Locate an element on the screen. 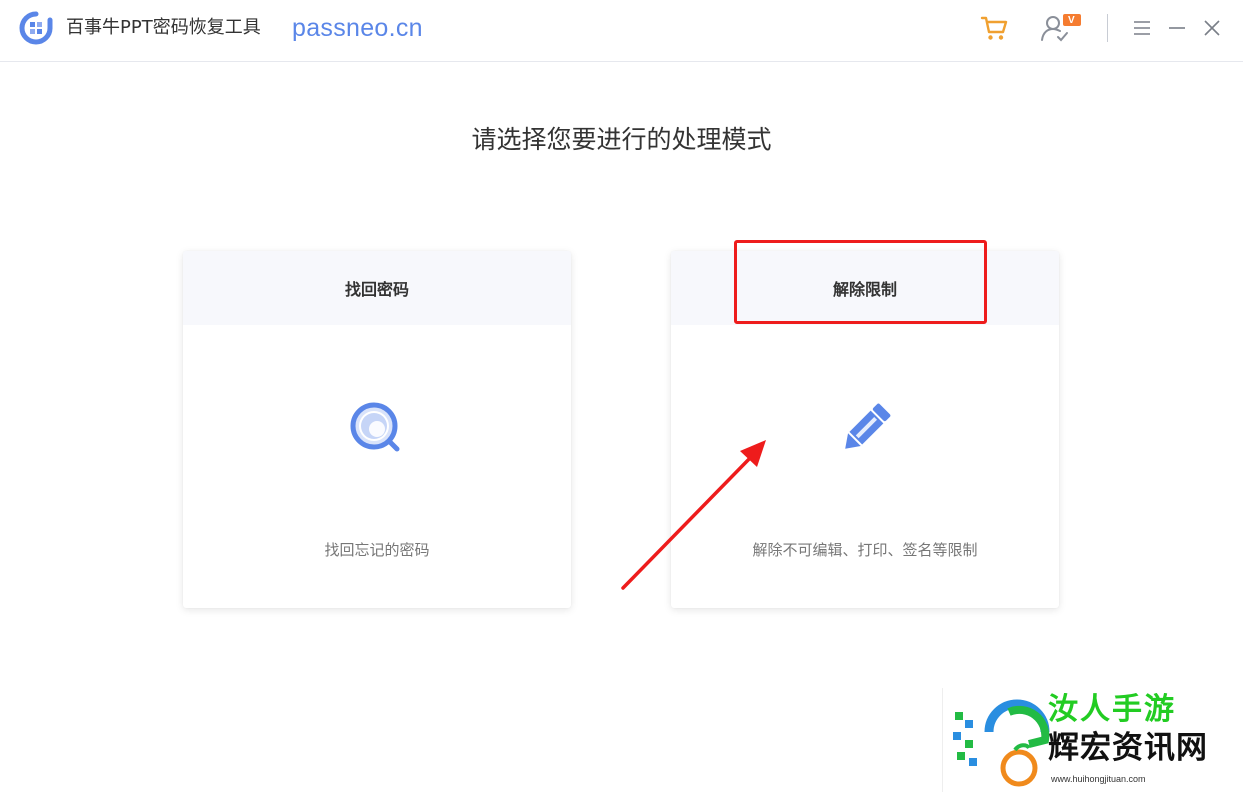 The width and height of the screenshot is (1243, 792). watermark-url: www.huihongjituan.com is located at coordinates (1098, 779).